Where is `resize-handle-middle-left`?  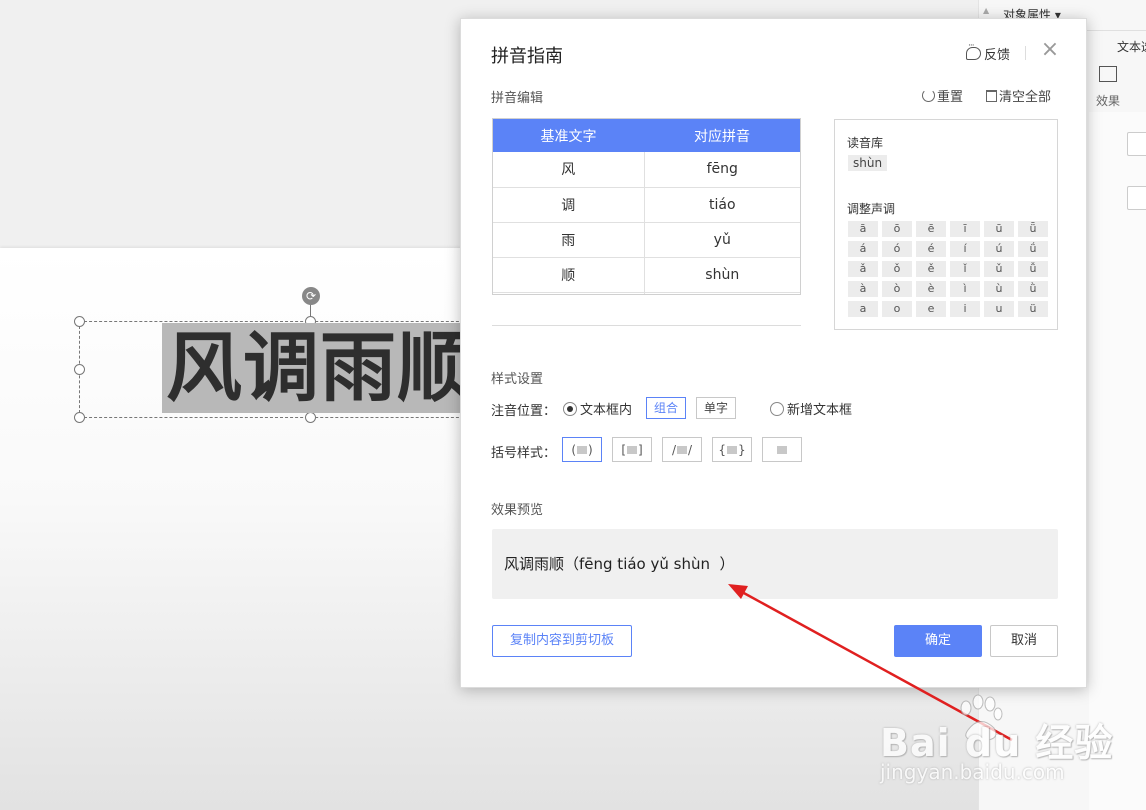 resize-handle-middle-left is located at coordinates (79, 369).